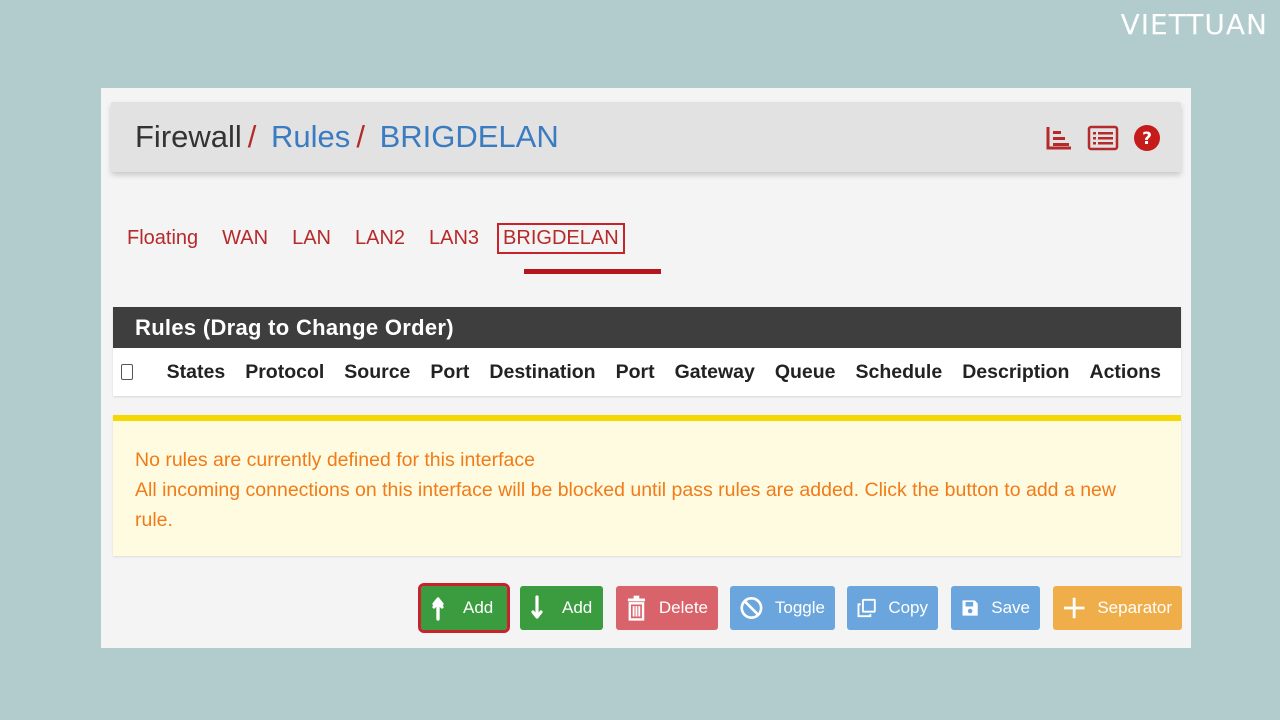  I want to click on delete-label: Delete, so click(683, 607).